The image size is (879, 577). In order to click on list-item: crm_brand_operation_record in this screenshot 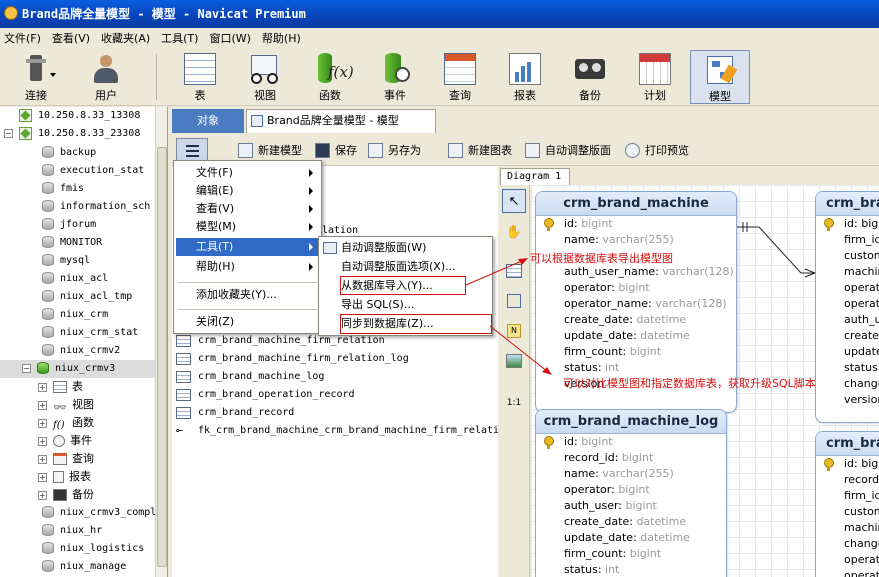, I will do `click(265, 395)`.